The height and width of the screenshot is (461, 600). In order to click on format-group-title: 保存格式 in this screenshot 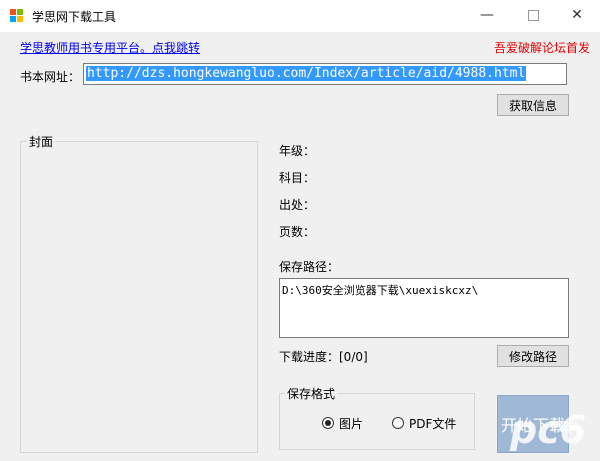, I will do `click(311, 393)`.